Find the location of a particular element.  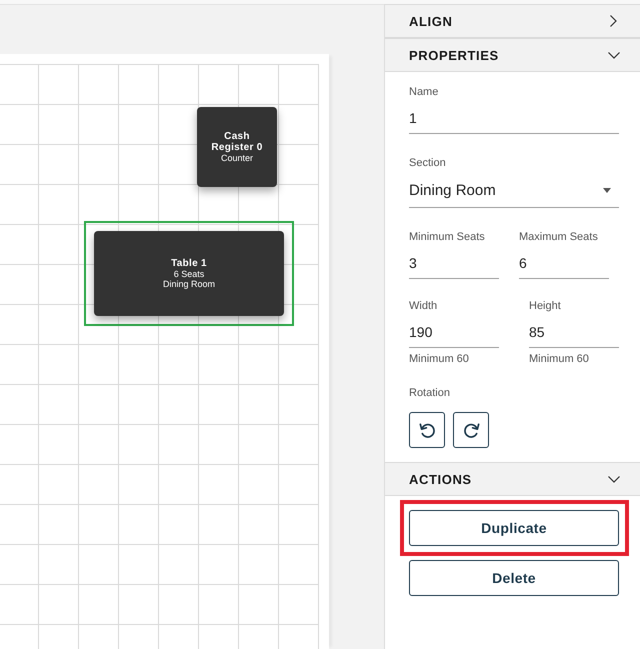

section-header: PROPERTIES is located at coordinates (512, 55).